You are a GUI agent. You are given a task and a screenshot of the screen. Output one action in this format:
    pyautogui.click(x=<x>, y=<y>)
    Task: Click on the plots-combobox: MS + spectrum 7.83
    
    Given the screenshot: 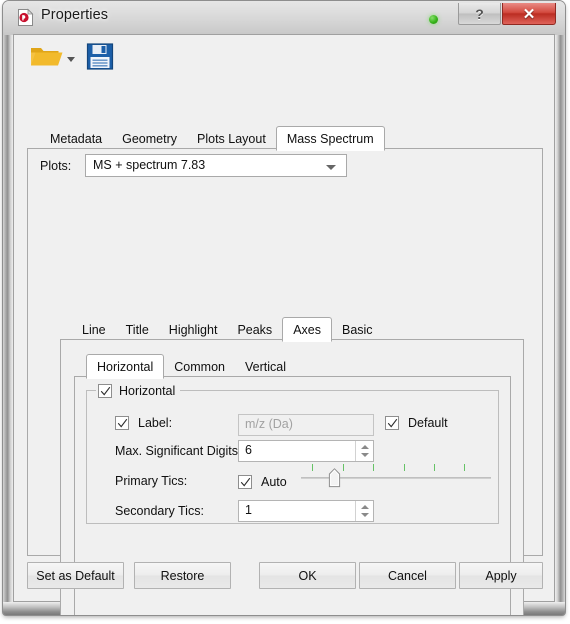 What is the action you would take?
    pyautogui.click(x=216, y=165)
    